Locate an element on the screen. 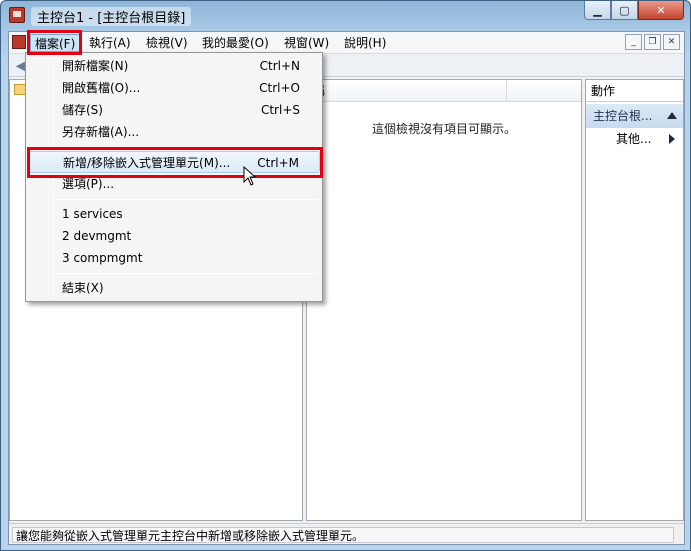  minimize-button: ▁ is located at coordinates (597, 10).